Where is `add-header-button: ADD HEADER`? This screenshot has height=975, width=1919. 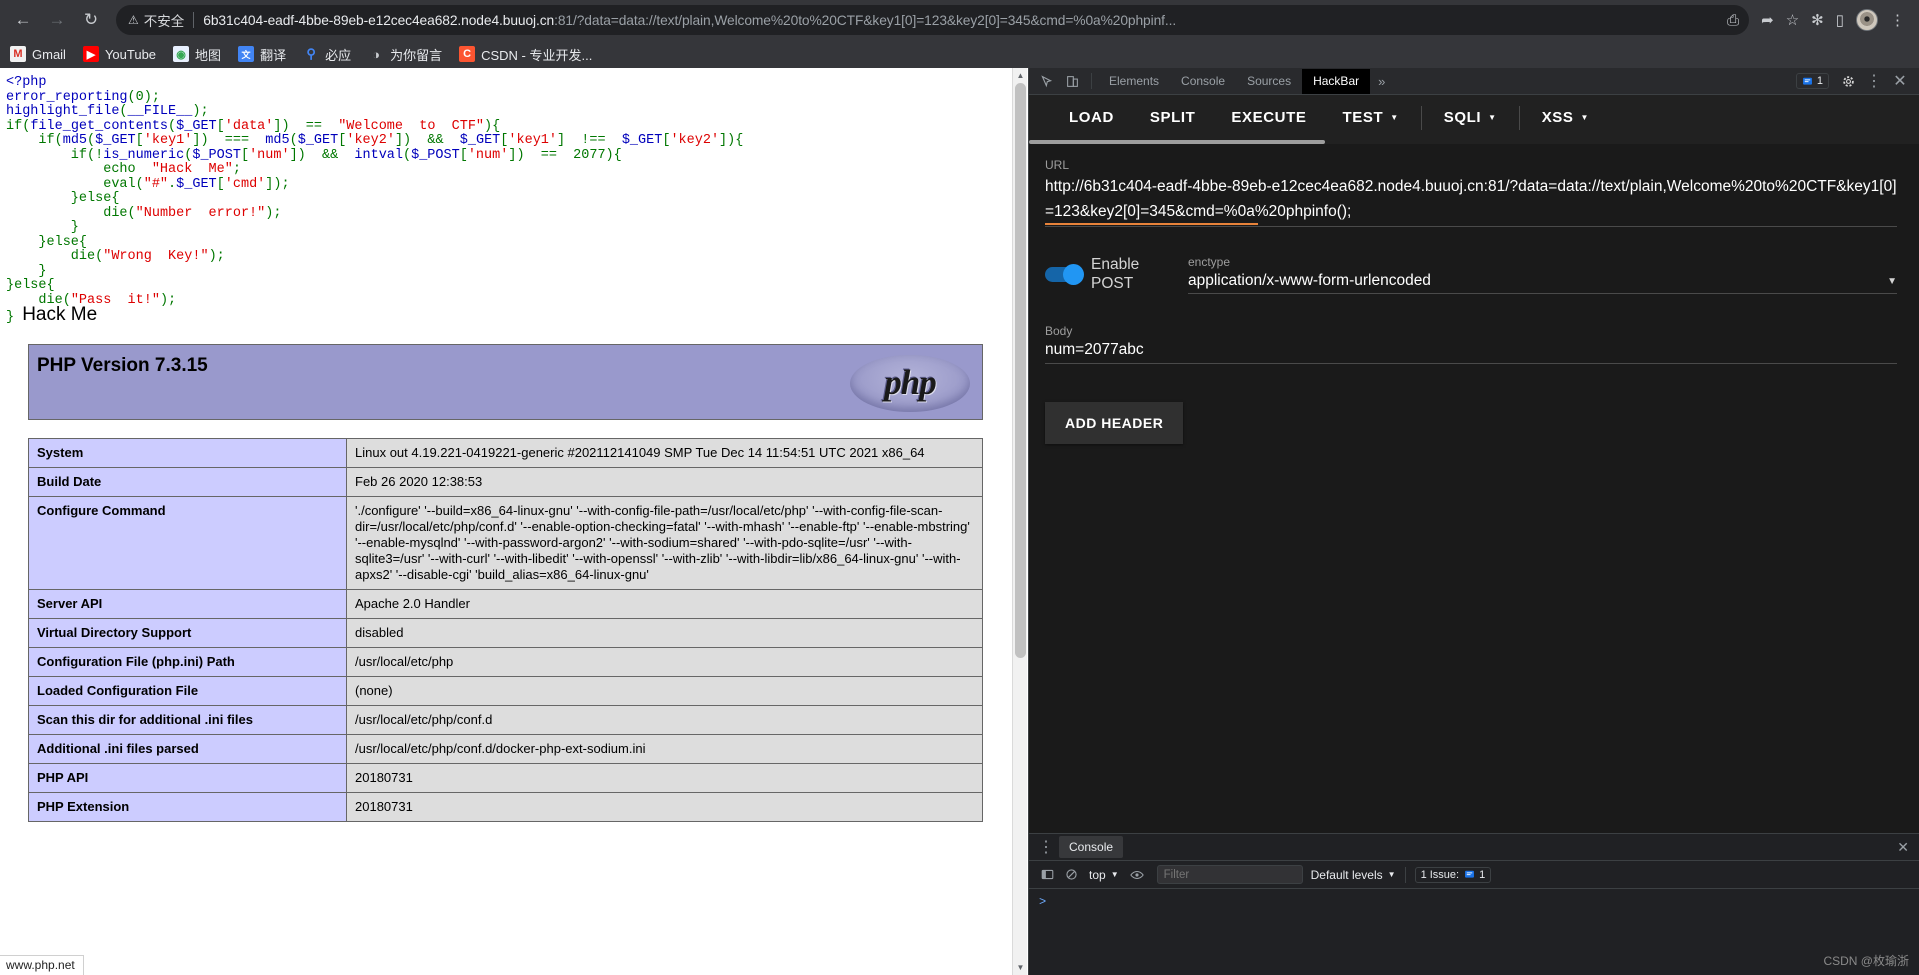 add-header-button: ADD HEADER is located at coordinates (1114, 423).